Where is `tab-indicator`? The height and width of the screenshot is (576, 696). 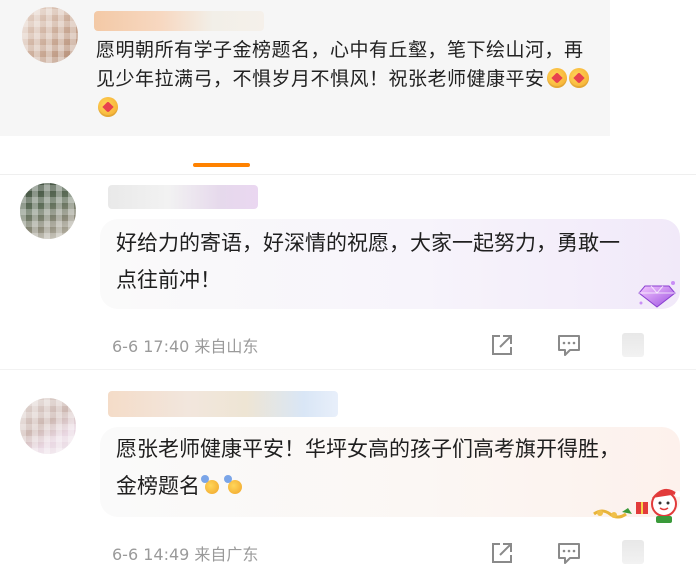
tab-indicator is located at coordinates (221, 165).